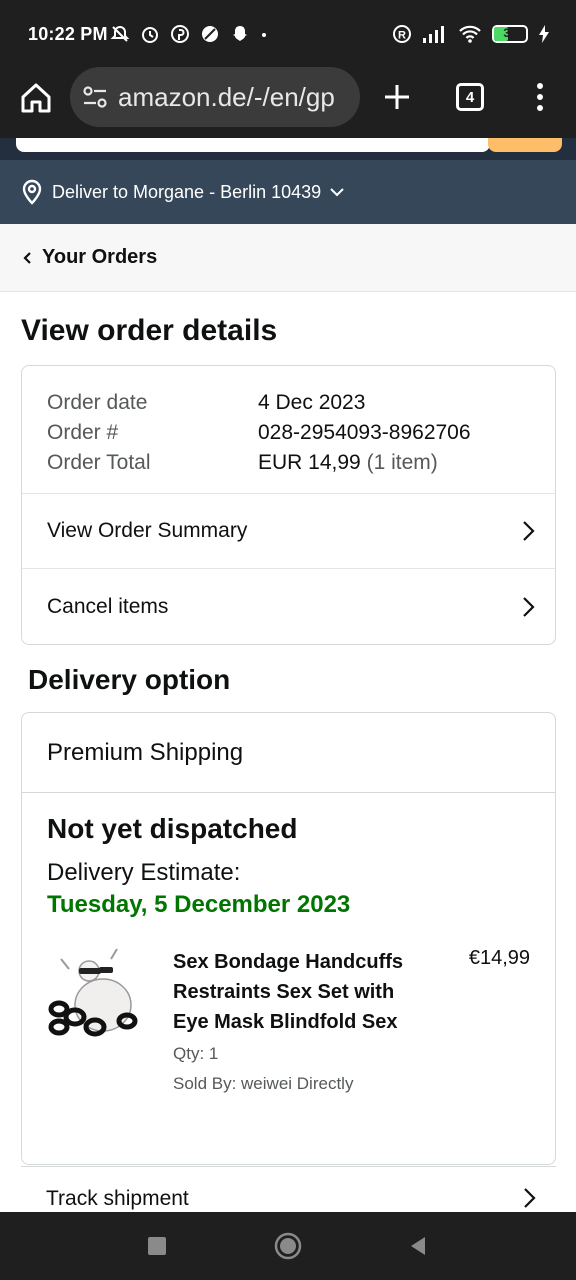 The height and width of the screenshot is (1280, 576). I want to click on chevron-left-icon, so click(27, 257).